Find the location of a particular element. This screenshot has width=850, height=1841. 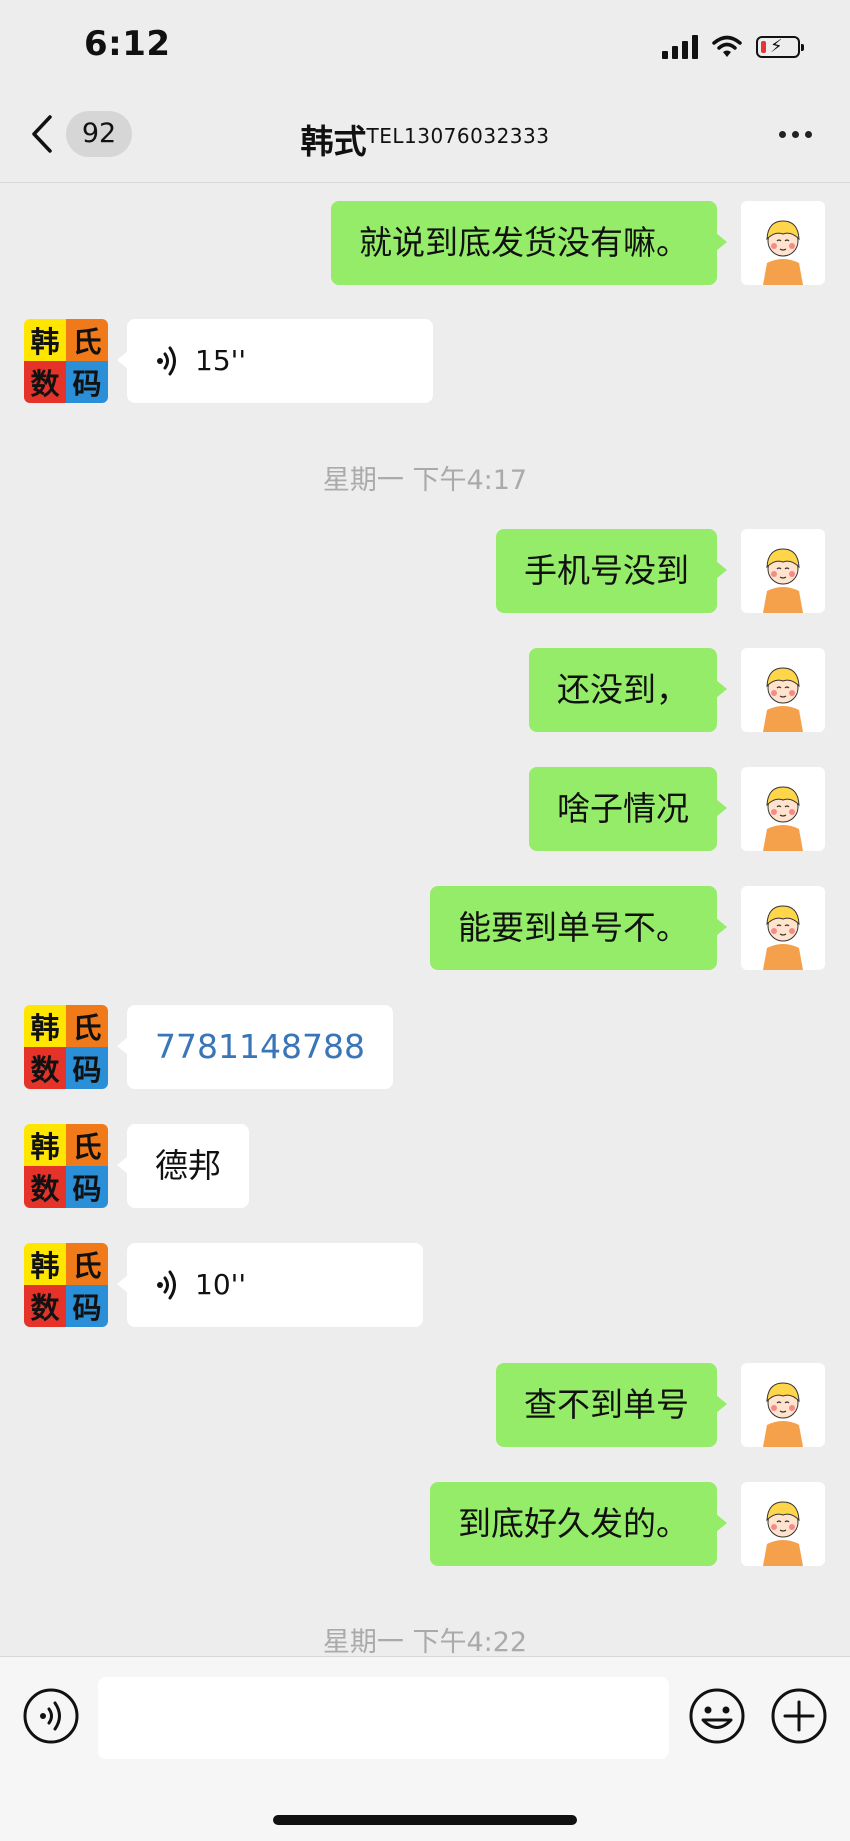

plus-icon is located at coordinates (799, 1716).